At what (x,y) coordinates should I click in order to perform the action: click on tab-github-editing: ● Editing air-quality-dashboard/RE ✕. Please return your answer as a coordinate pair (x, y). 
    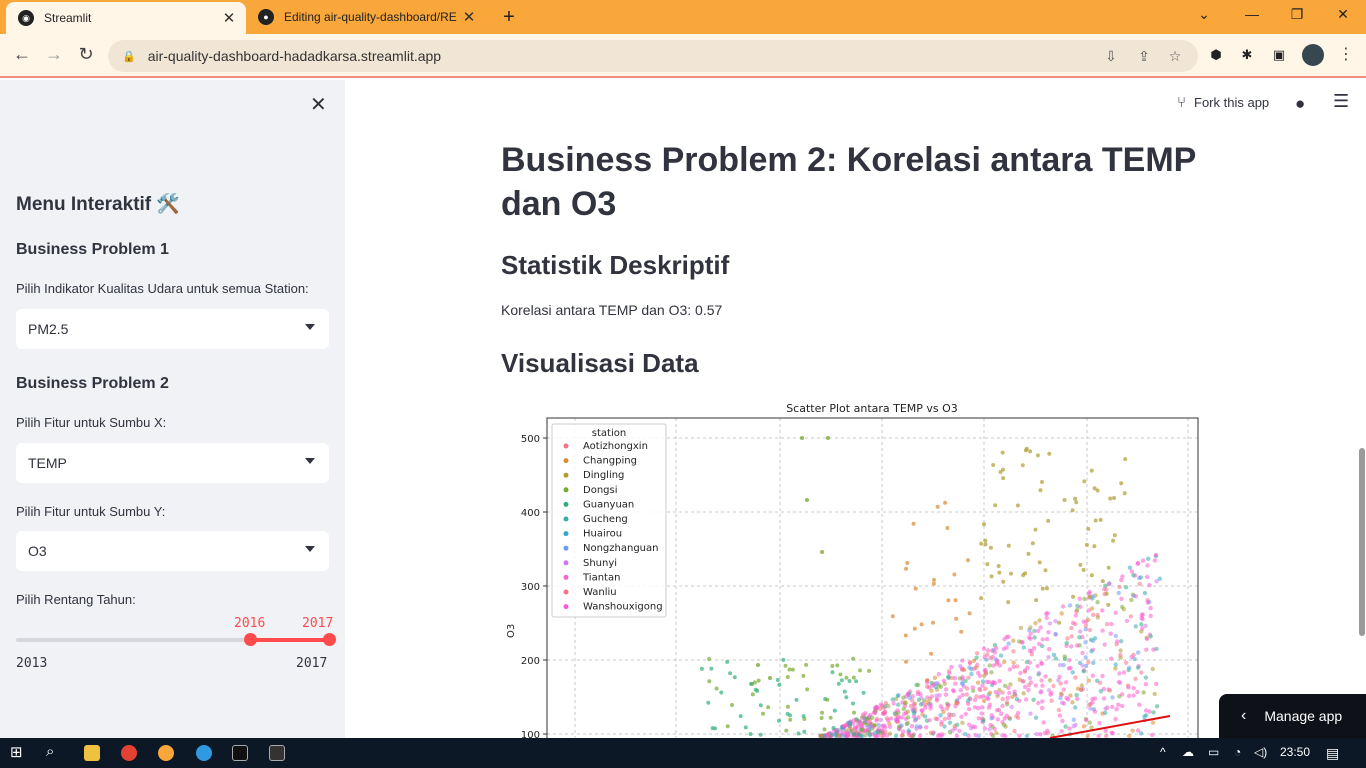
    Looking at the image, I should click on (368, 17).